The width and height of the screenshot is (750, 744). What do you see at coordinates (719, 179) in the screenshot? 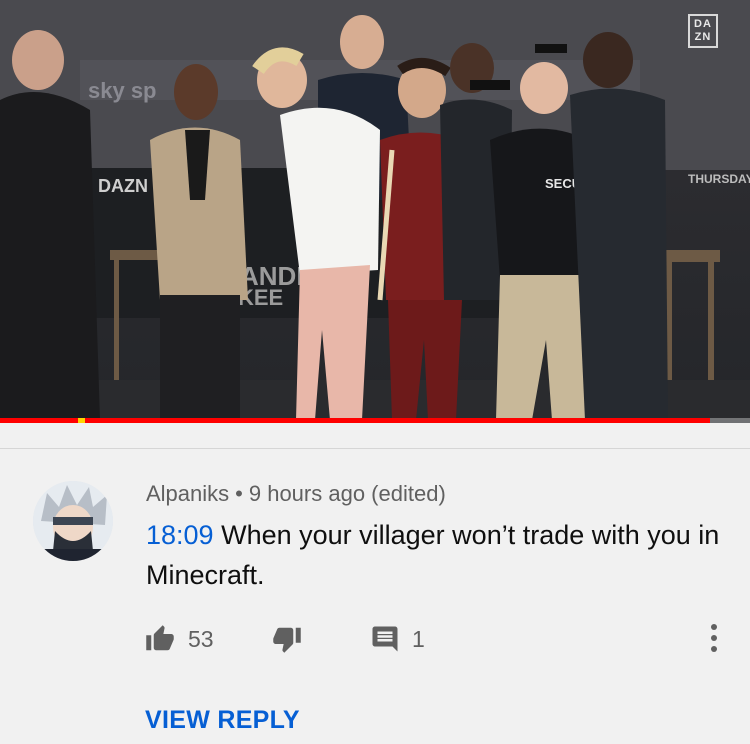
I see `backdrop-date-text: THURSDAY` at bounding box center [719, 179].